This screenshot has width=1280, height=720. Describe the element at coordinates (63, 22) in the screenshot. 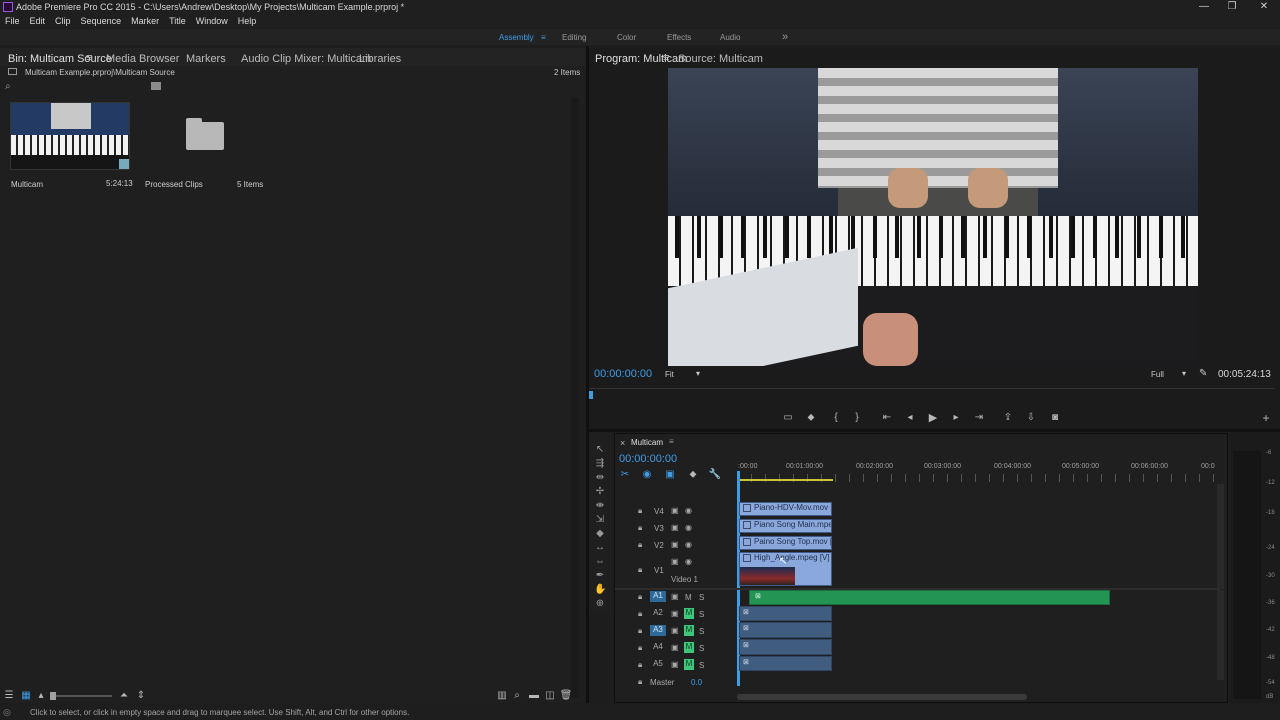

I see `menu-clip: Clip` at that location.